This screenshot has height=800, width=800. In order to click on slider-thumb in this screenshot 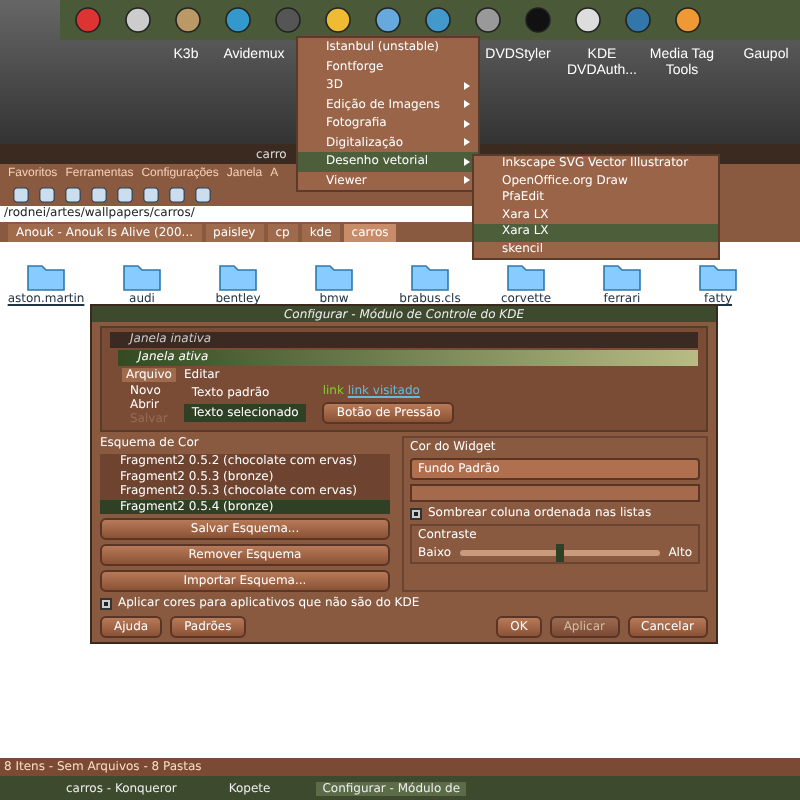, I will do `click(559, 553)`.